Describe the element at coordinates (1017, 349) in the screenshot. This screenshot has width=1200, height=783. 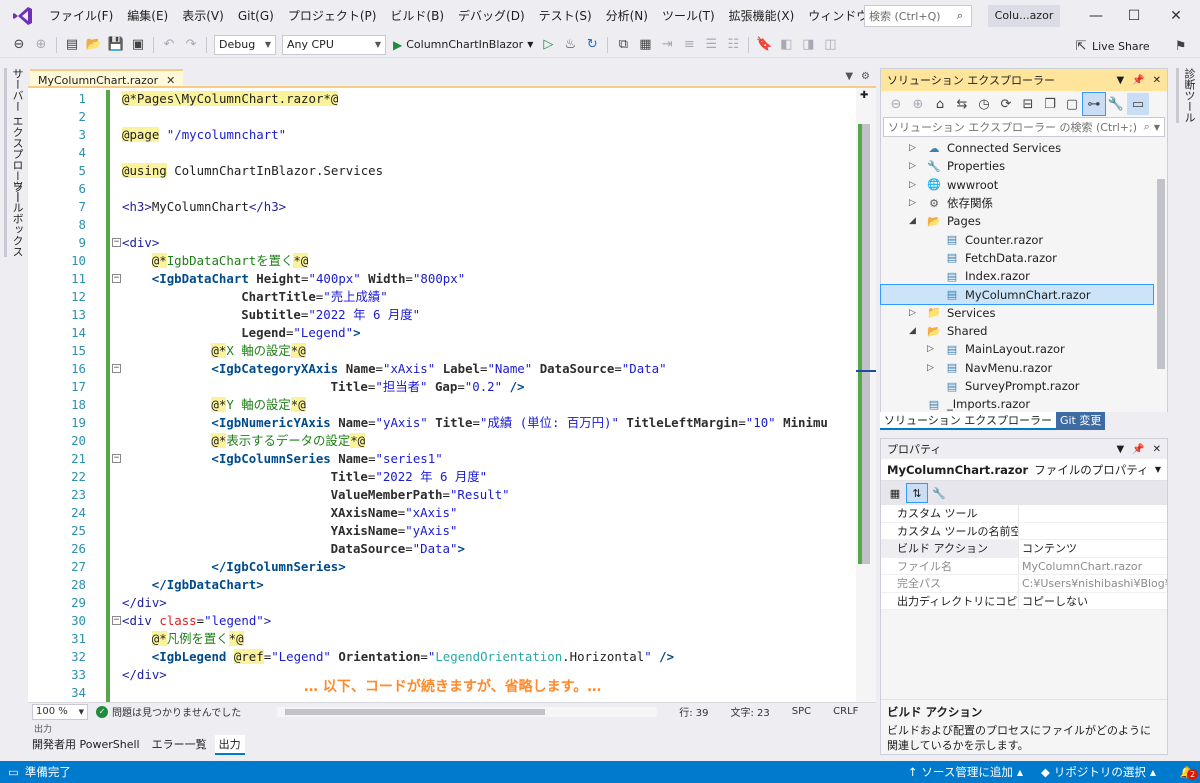
I see `tree-item: ▷ ▤ MainLayout.razor` at that location.